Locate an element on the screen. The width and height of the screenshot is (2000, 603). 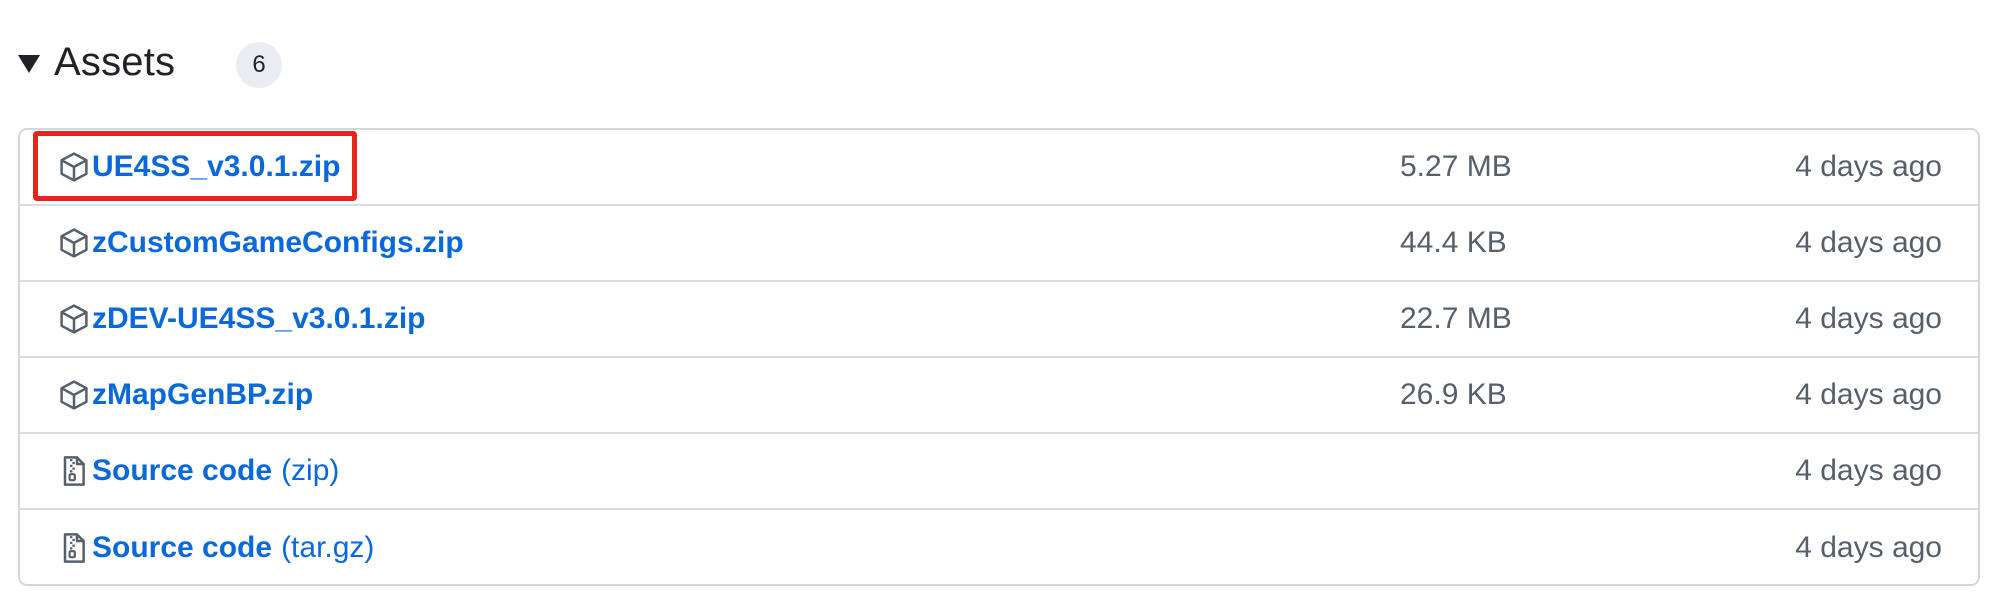
asset-link-zdev-ue4ss: zDEV-UE4SS_v3.0.1.zip is located at coordinates (242, 319).